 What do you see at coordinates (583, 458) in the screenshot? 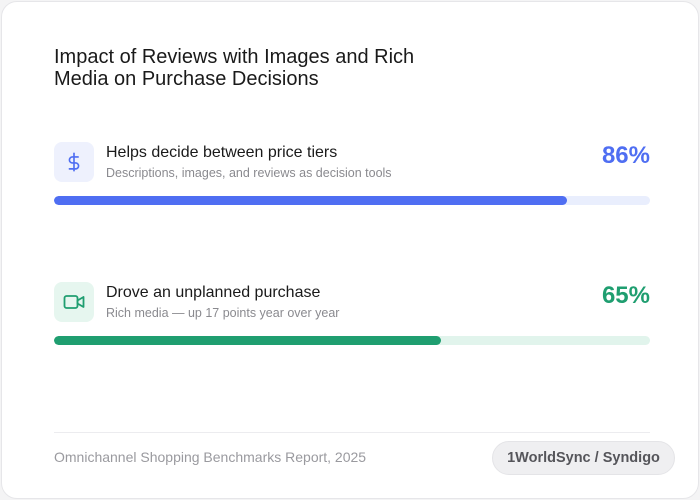
I see `brand-badge: 1WorldSync / Syndigo` at bounding box center [583, 458].